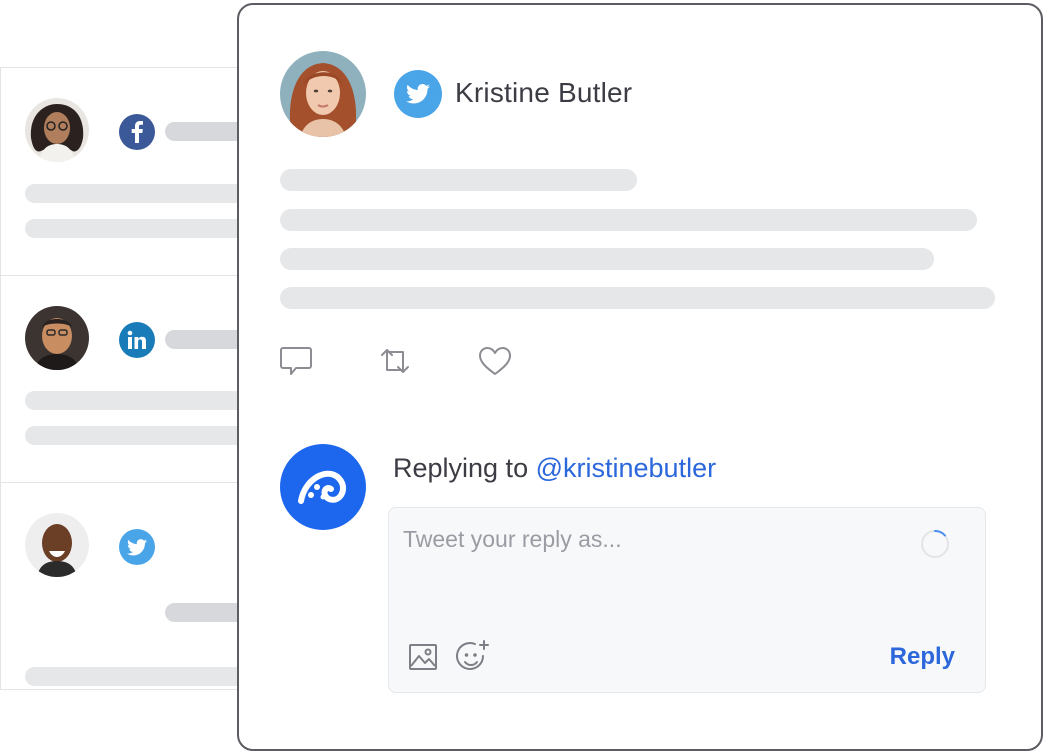 Image resolution: width=1046 pixels, height=754 pixels. I want to click on author-name: Kristine Butler, so click(543, 93).